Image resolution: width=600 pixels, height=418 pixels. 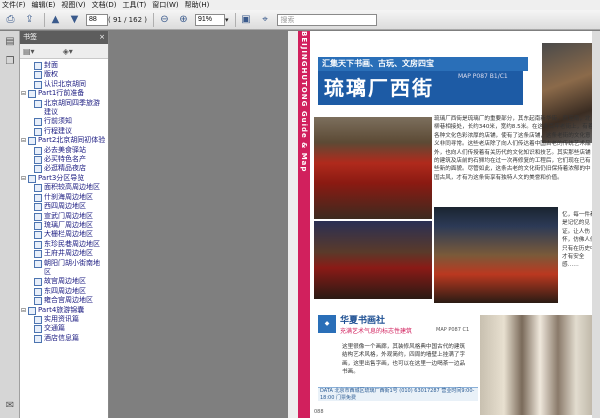 I want to click on bookmark-item: 版权, so click(x=64, y=75).